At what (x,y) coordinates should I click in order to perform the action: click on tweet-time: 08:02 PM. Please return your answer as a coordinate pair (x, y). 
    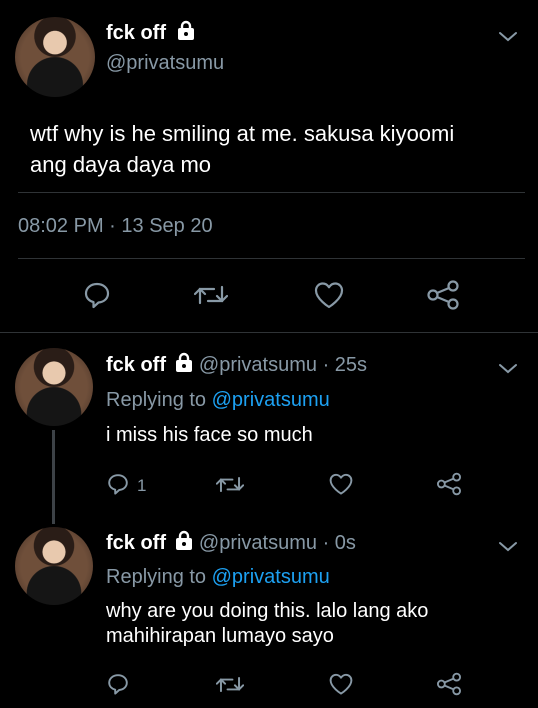
    Looking at the image, I should click on (61, 226).